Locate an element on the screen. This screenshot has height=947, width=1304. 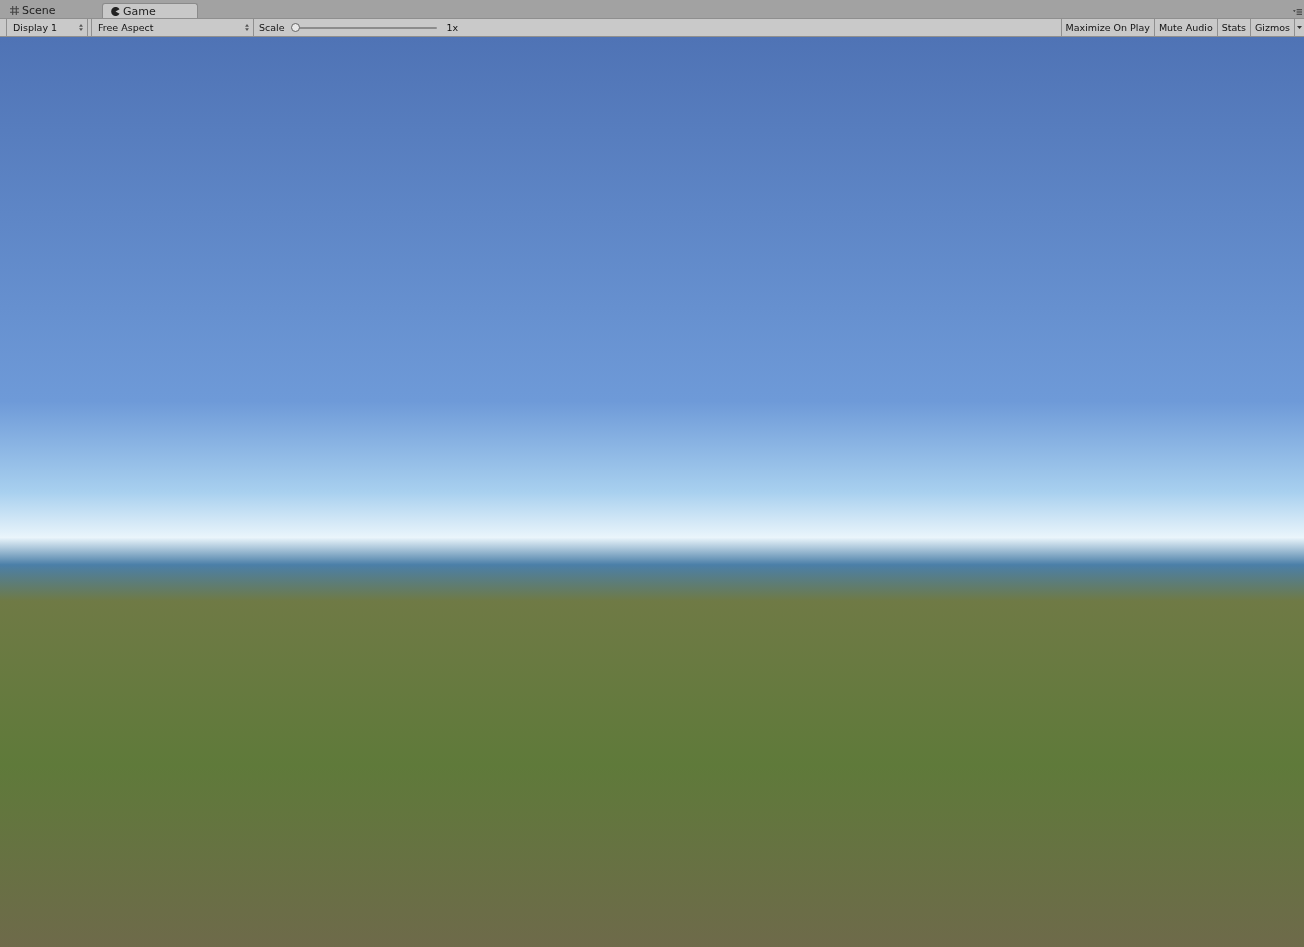
caret-icon is located at coordinates (1299, 27).